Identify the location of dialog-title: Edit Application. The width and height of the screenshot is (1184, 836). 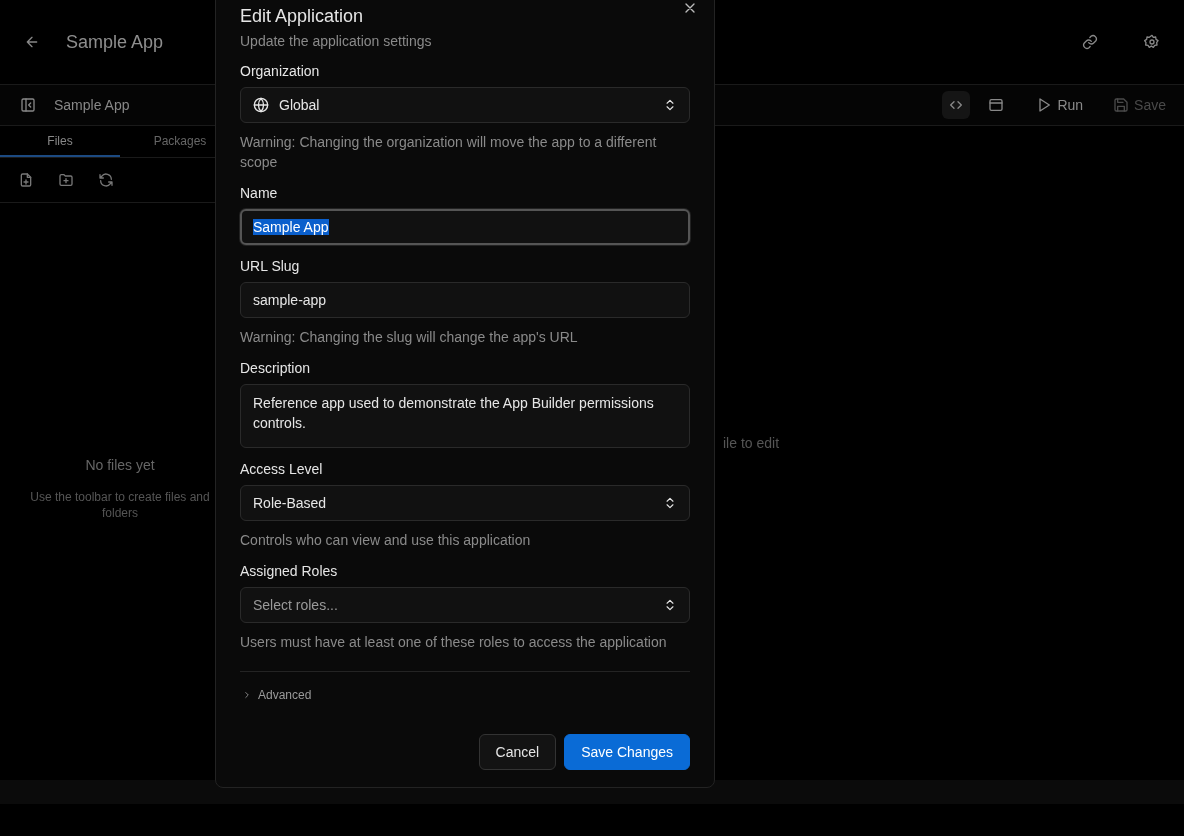
(302, 16).